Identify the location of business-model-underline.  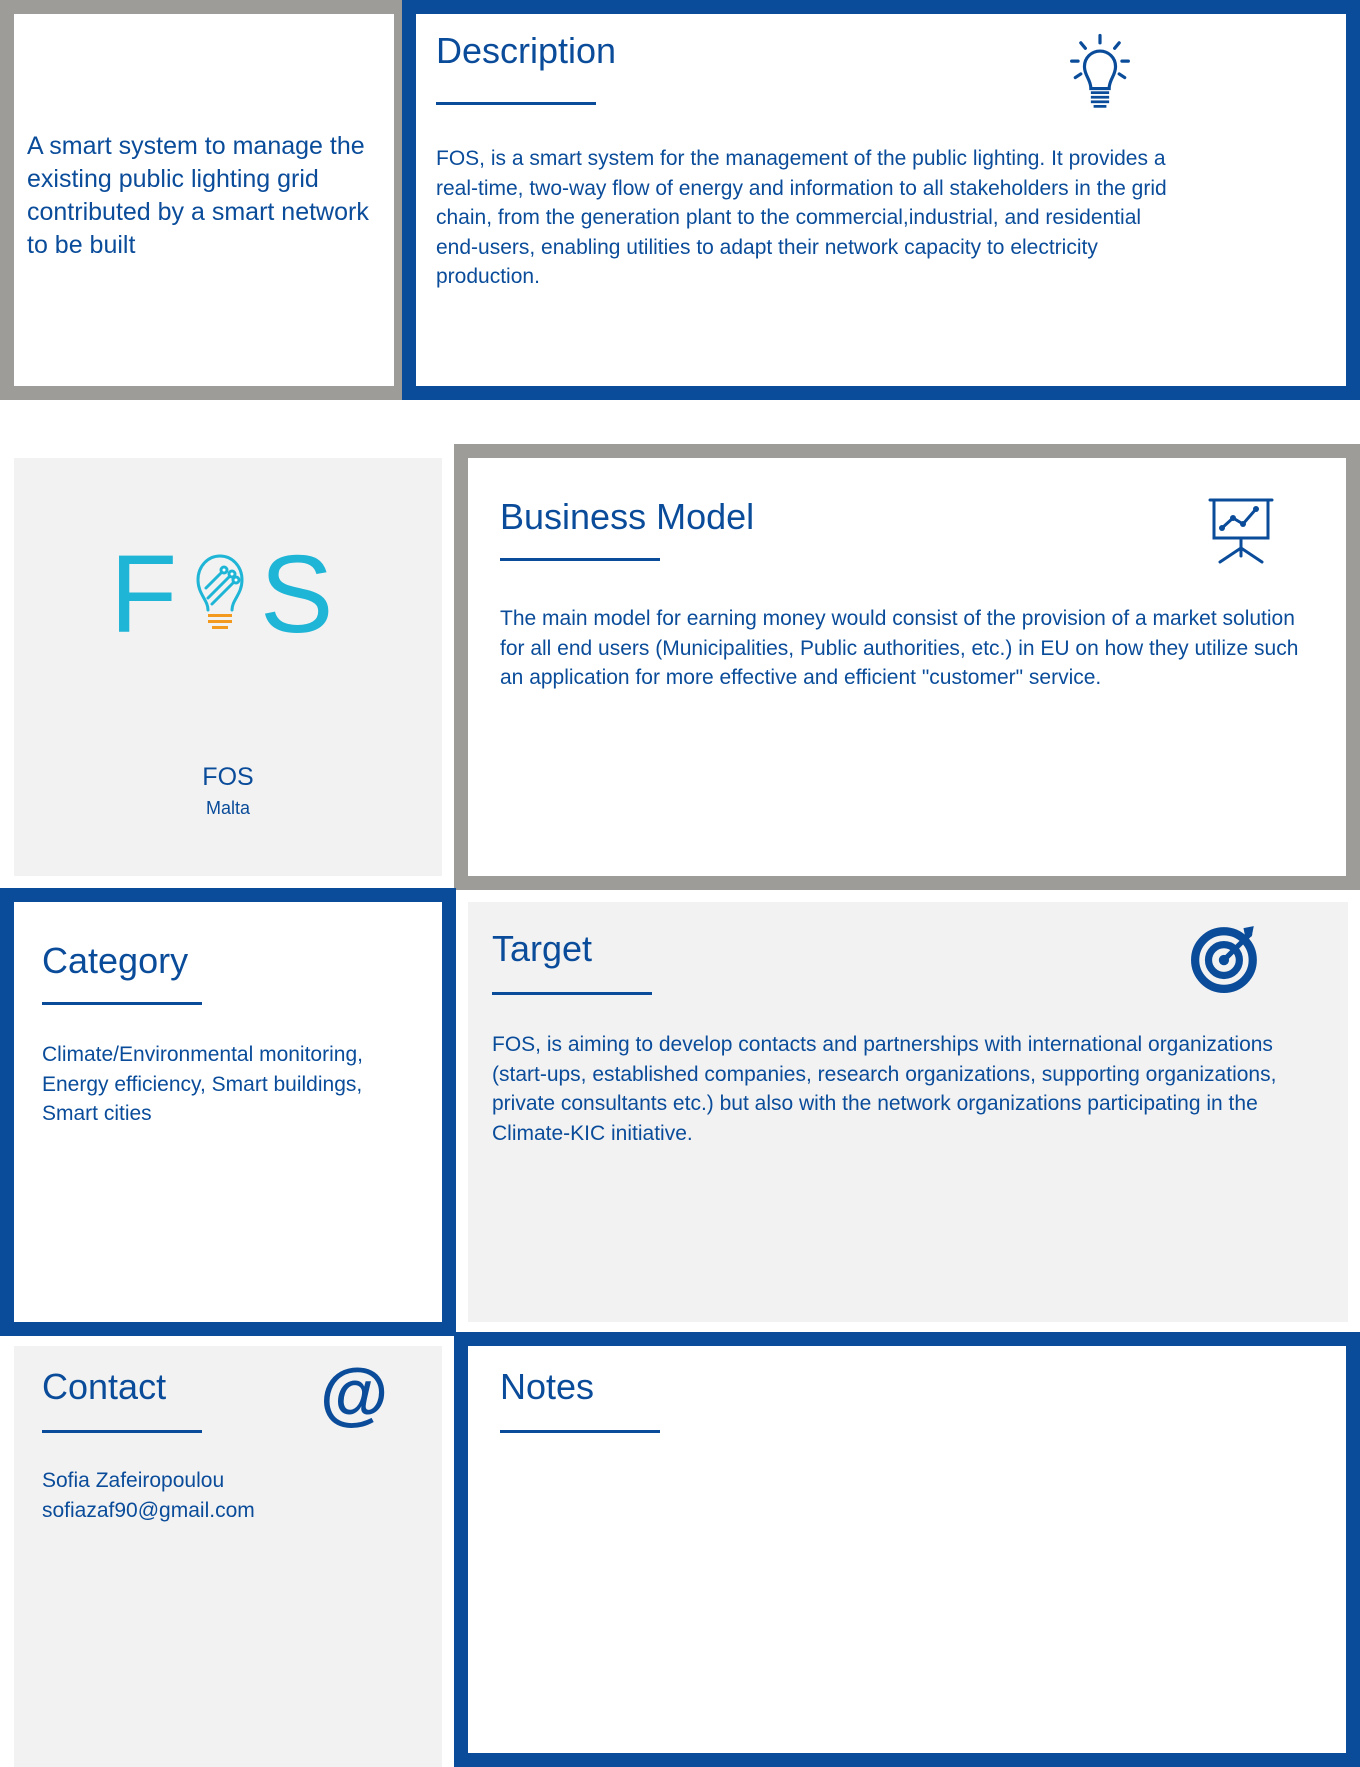
(580, 559).